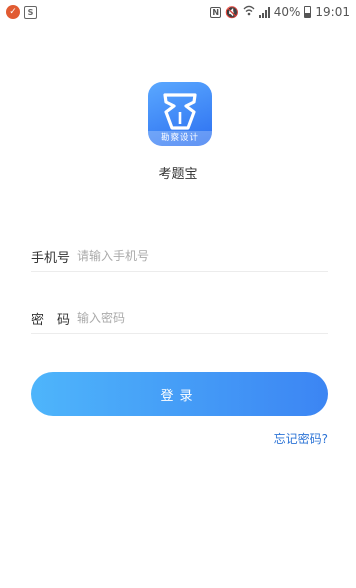 This screenshot has height=588, width=356. I want to click on app-name: 考题宝, so click(178, 174).